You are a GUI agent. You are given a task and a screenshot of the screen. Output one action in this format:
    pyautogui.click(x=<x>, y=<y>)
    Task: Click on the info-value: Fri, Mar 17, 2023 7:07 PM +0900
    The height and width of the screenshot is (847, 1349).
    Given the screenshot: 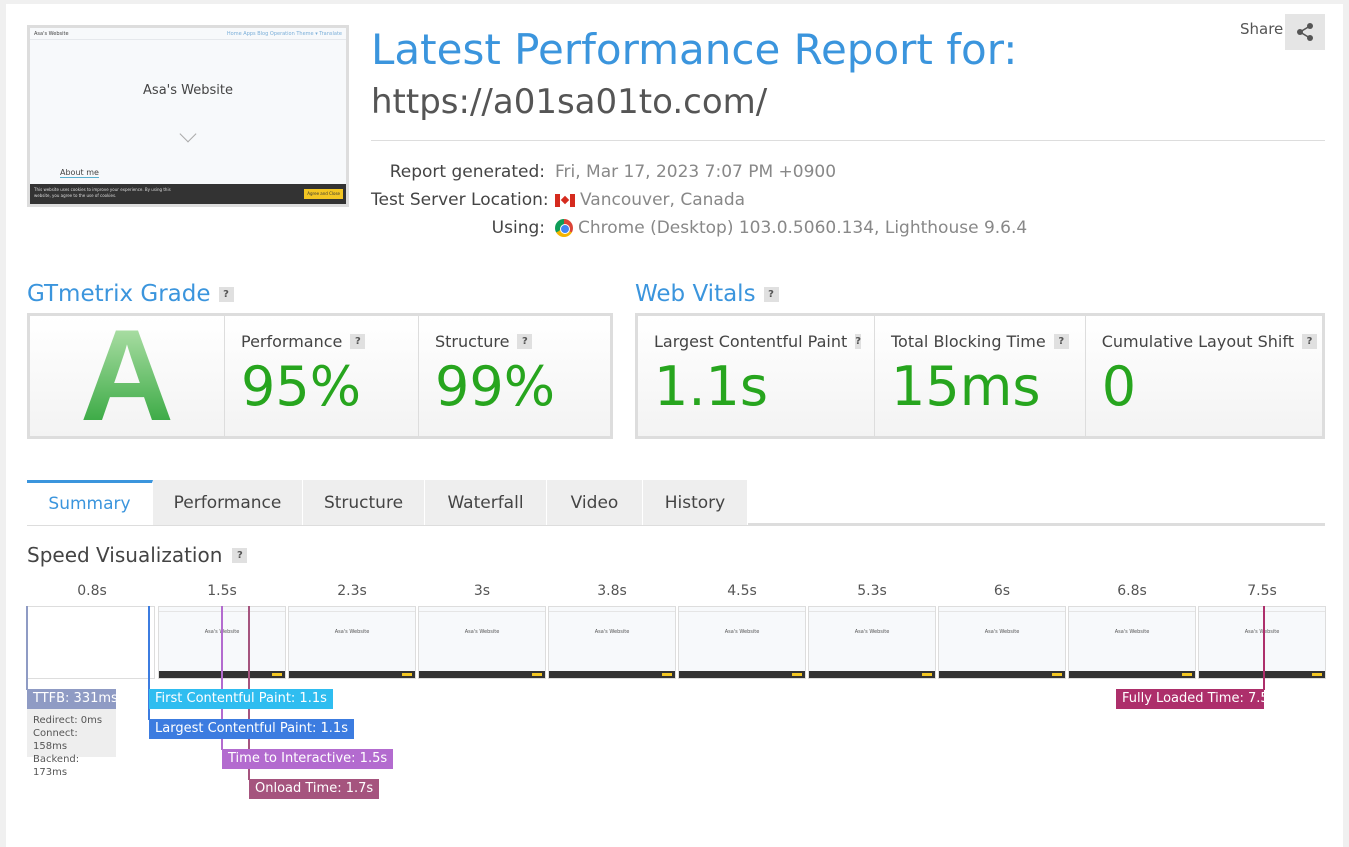 What is the action you would take?
    pyautogui.click(x=696, y=172)
    